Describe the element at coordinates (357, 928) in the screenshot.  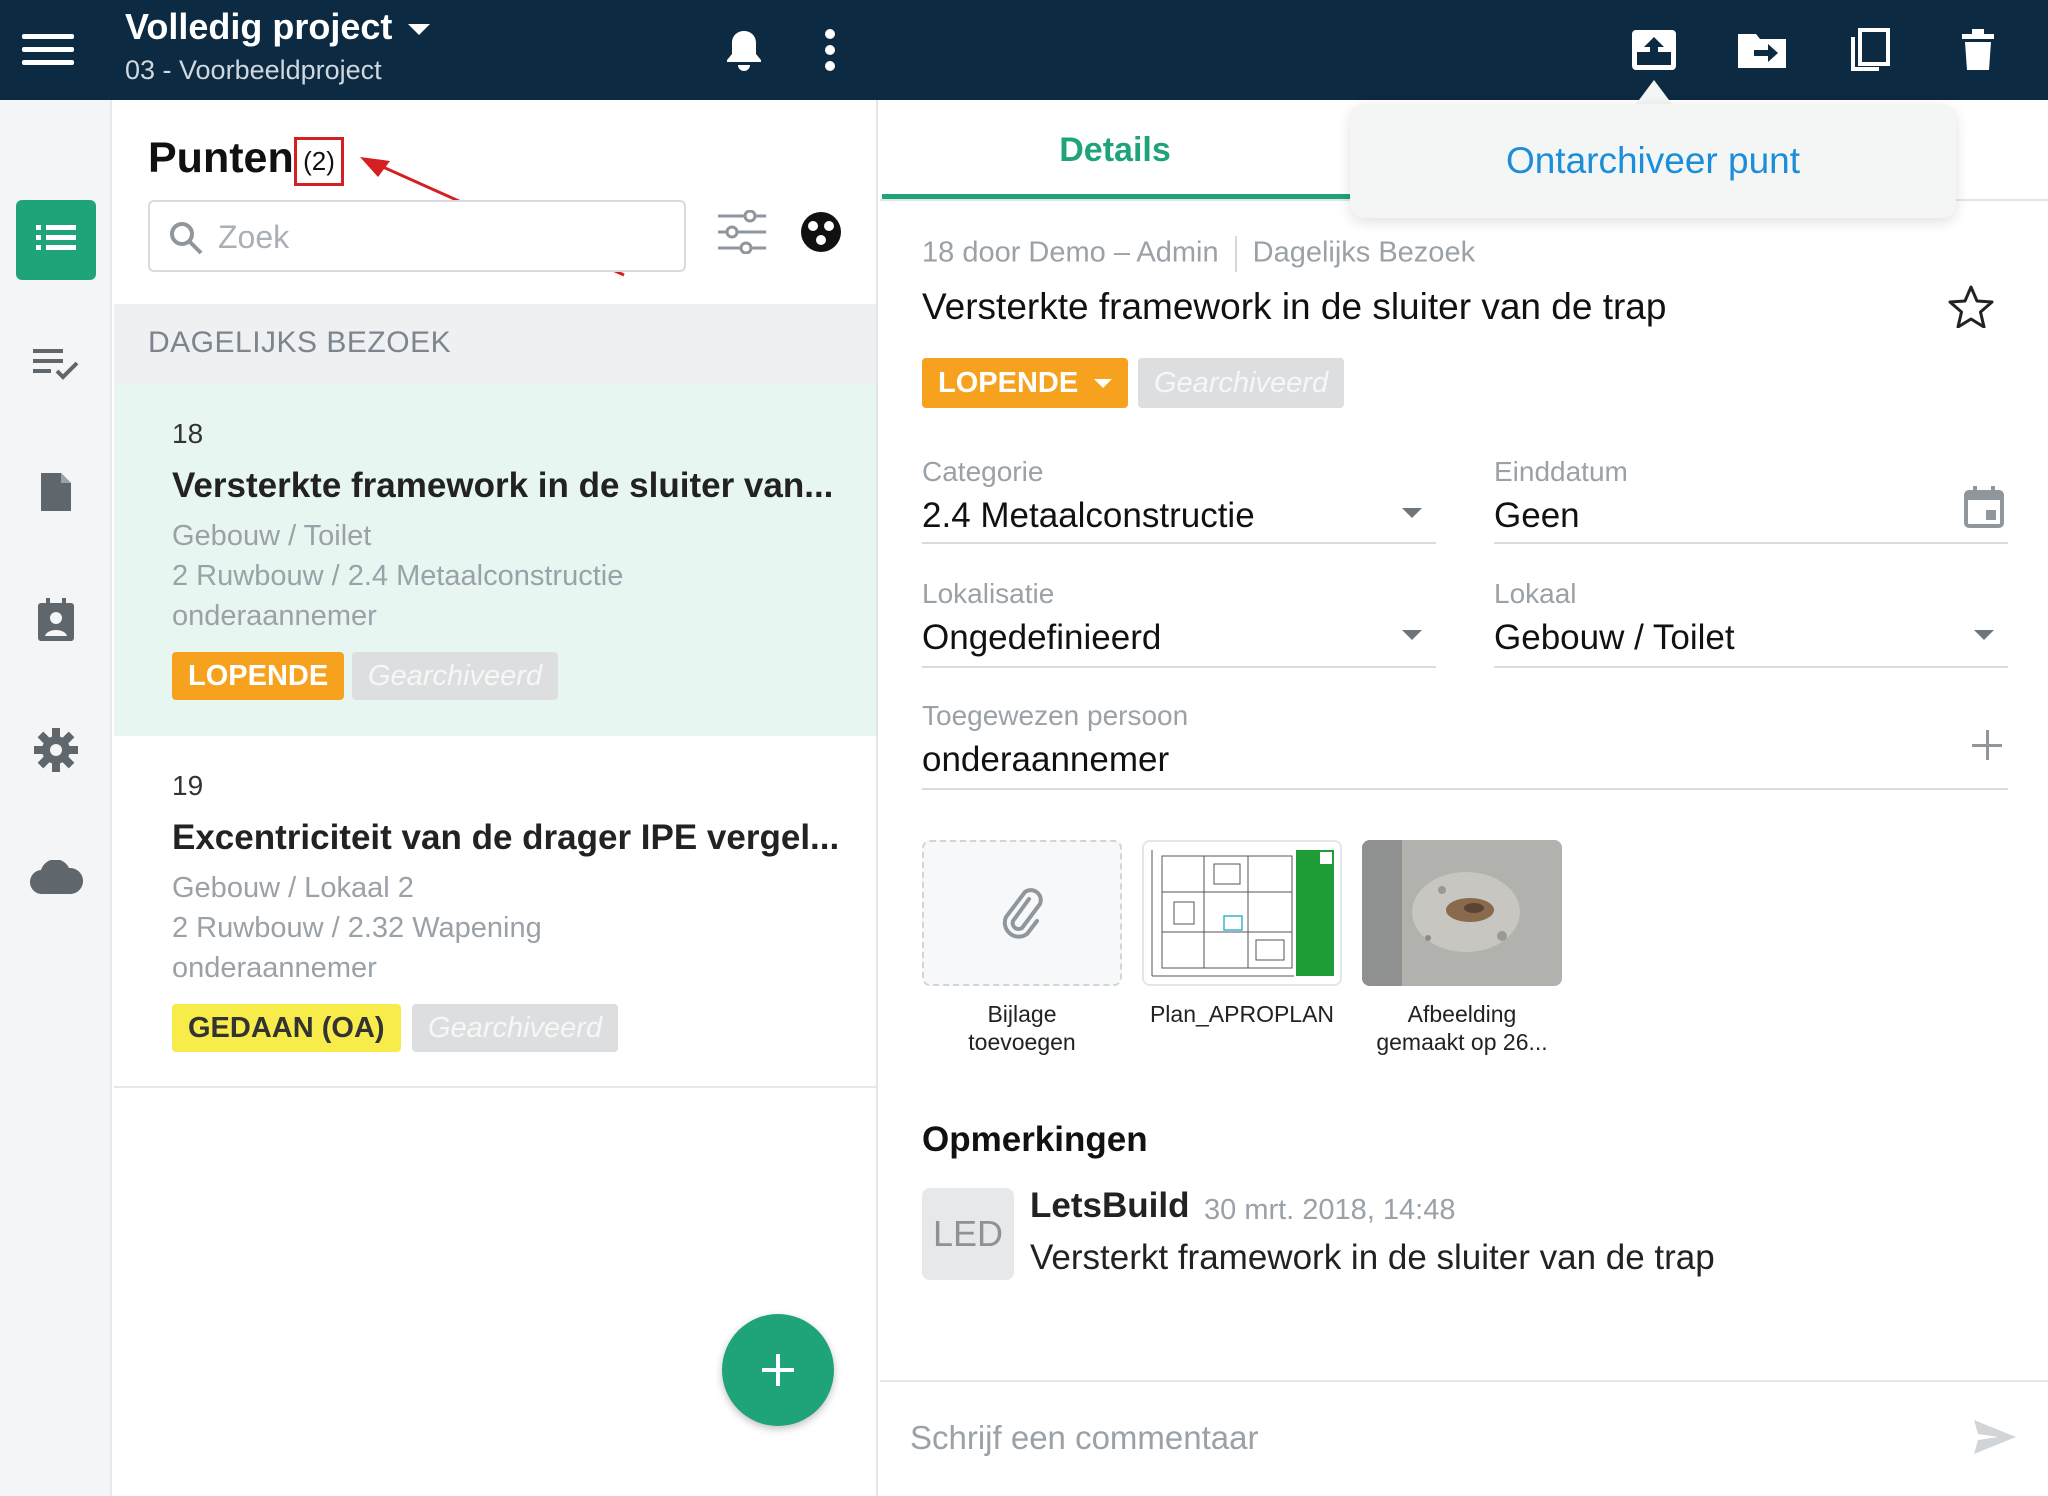
I see `item-category: 2 Ruwbouw / 2.32 Wapening` at that location.